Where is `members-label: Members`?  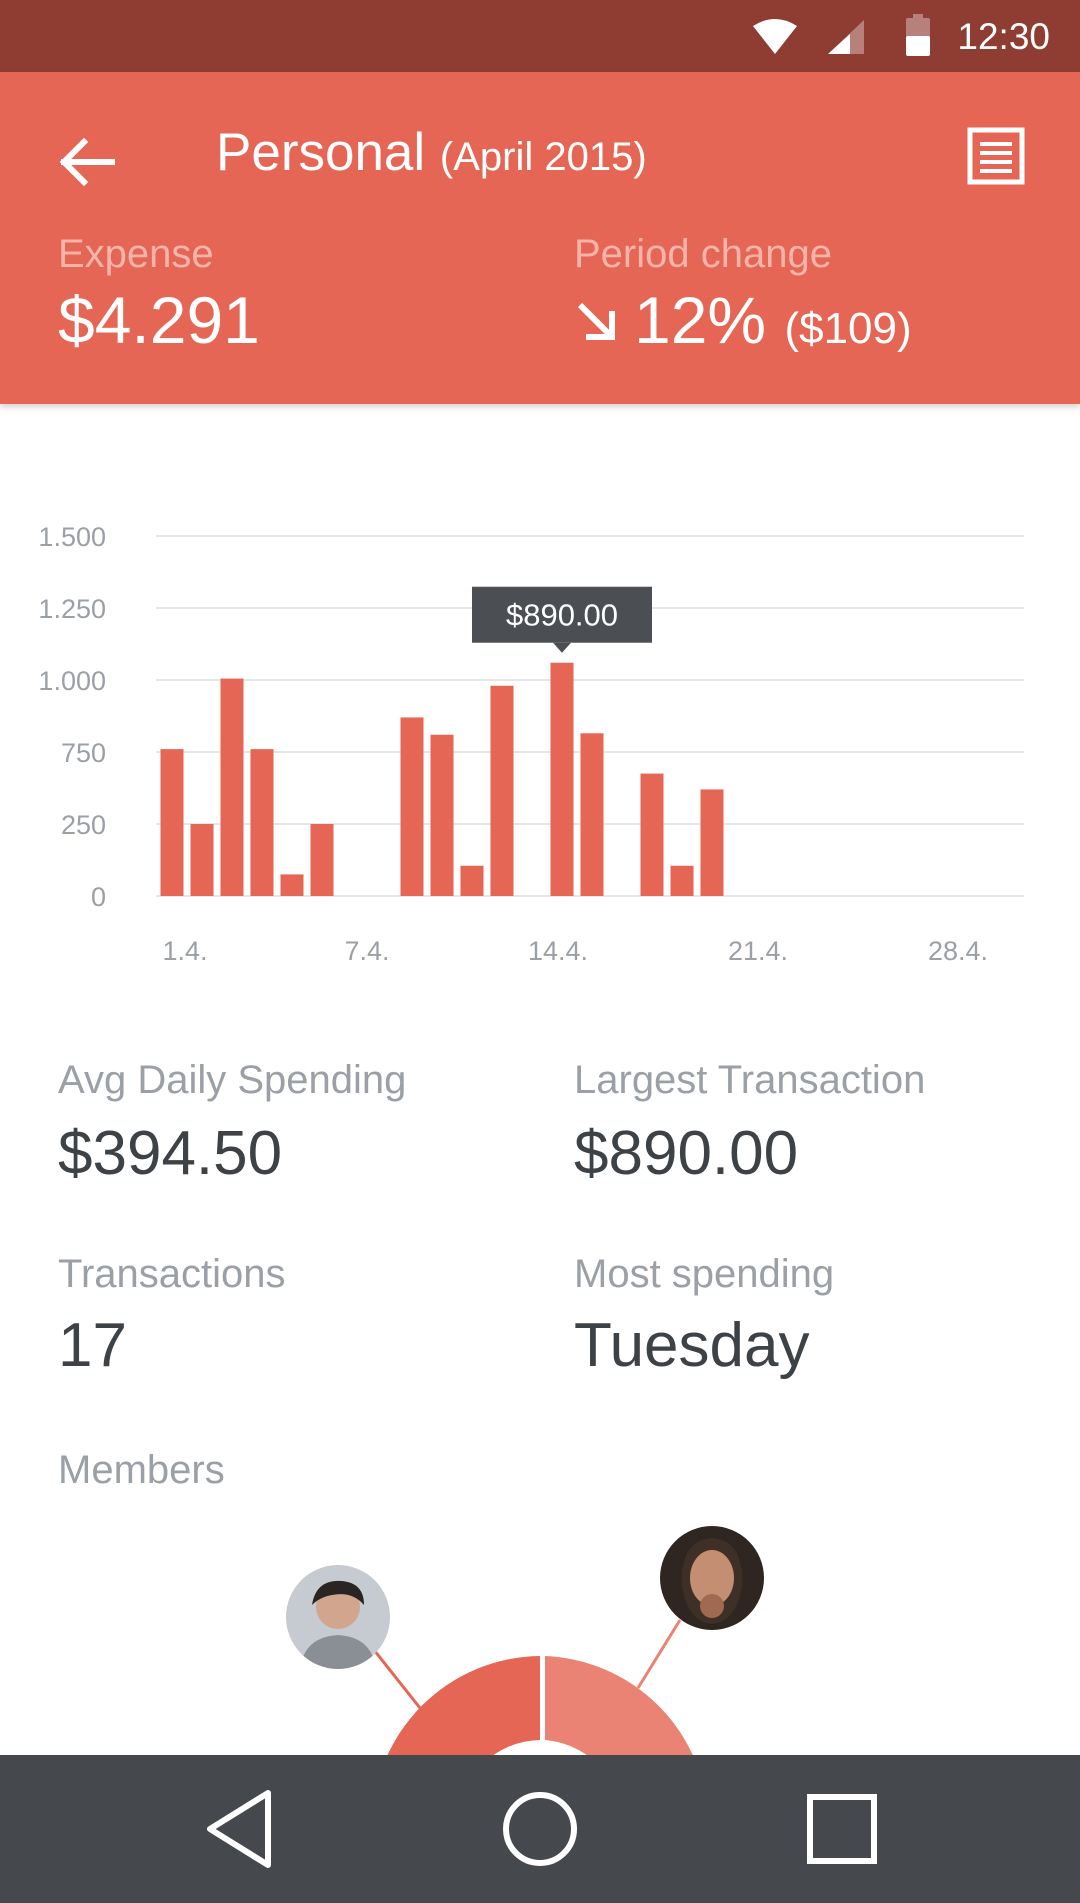 members-label: Members is located at coordinates (141, 1470).